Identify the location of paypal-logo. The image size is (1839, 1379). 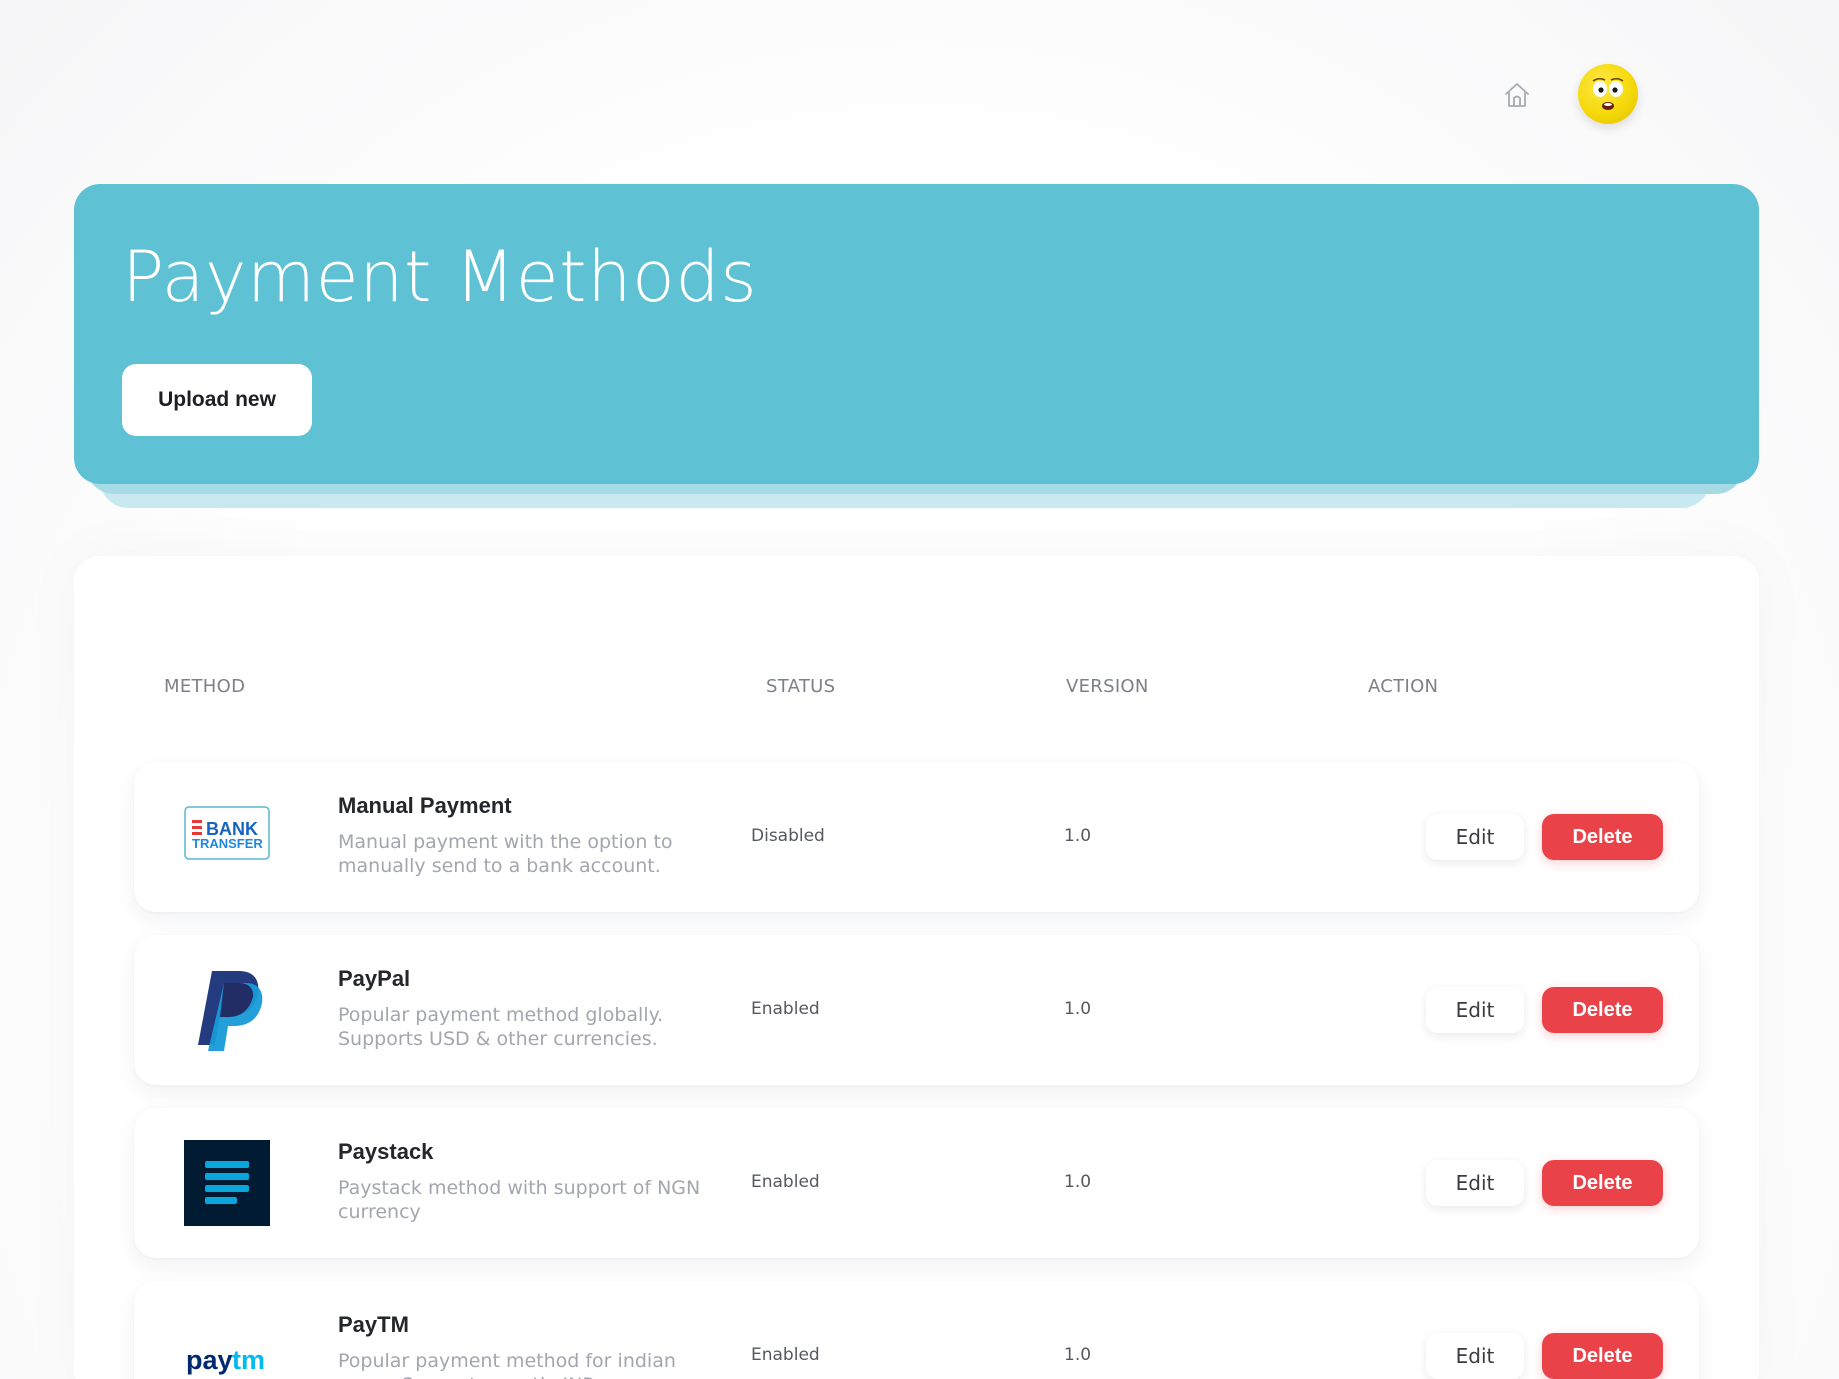
(227, 1010).